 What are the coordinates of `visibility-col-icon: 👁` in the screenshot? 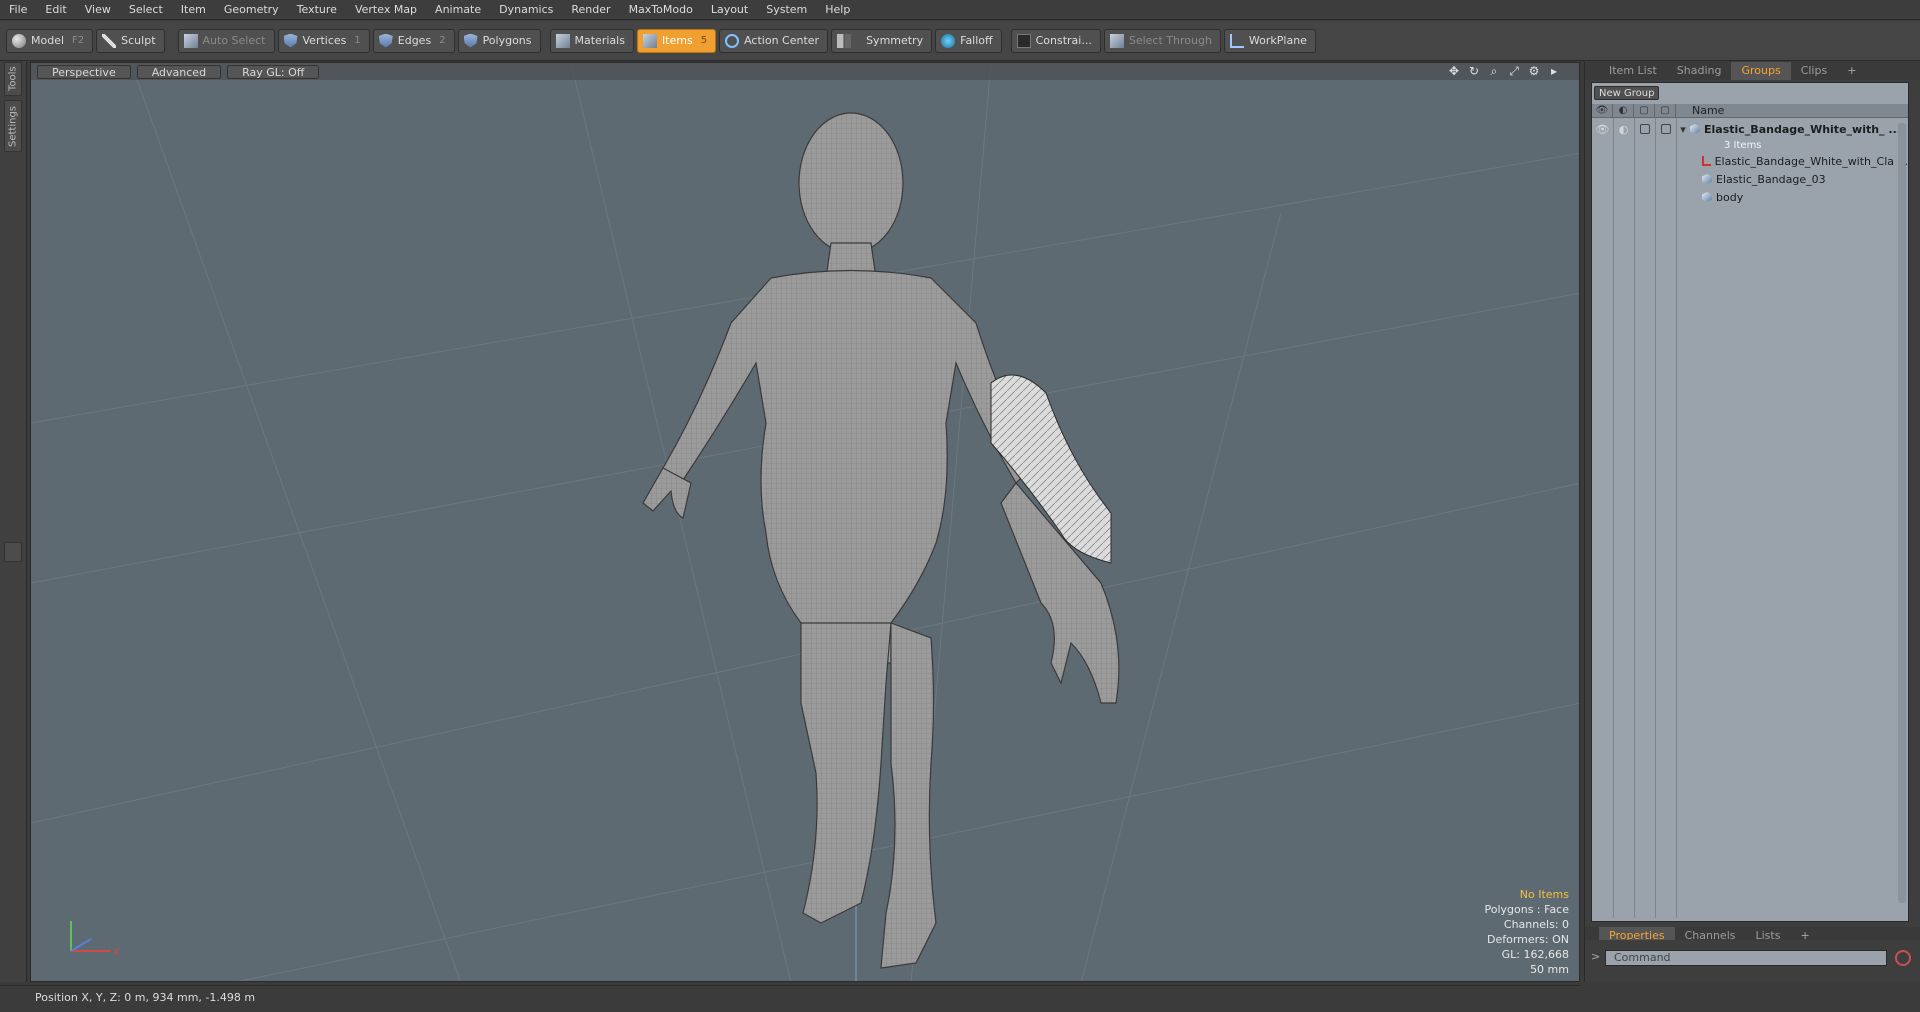 It's located at (1602, 110).